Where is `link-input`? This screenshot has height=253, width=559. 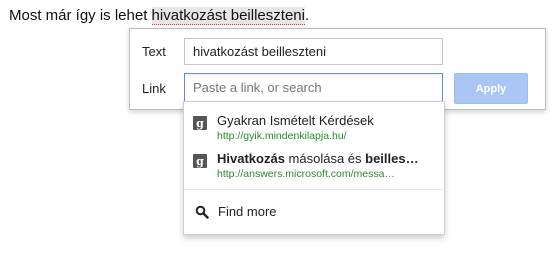
link-input is located at coordinates (313, 87).